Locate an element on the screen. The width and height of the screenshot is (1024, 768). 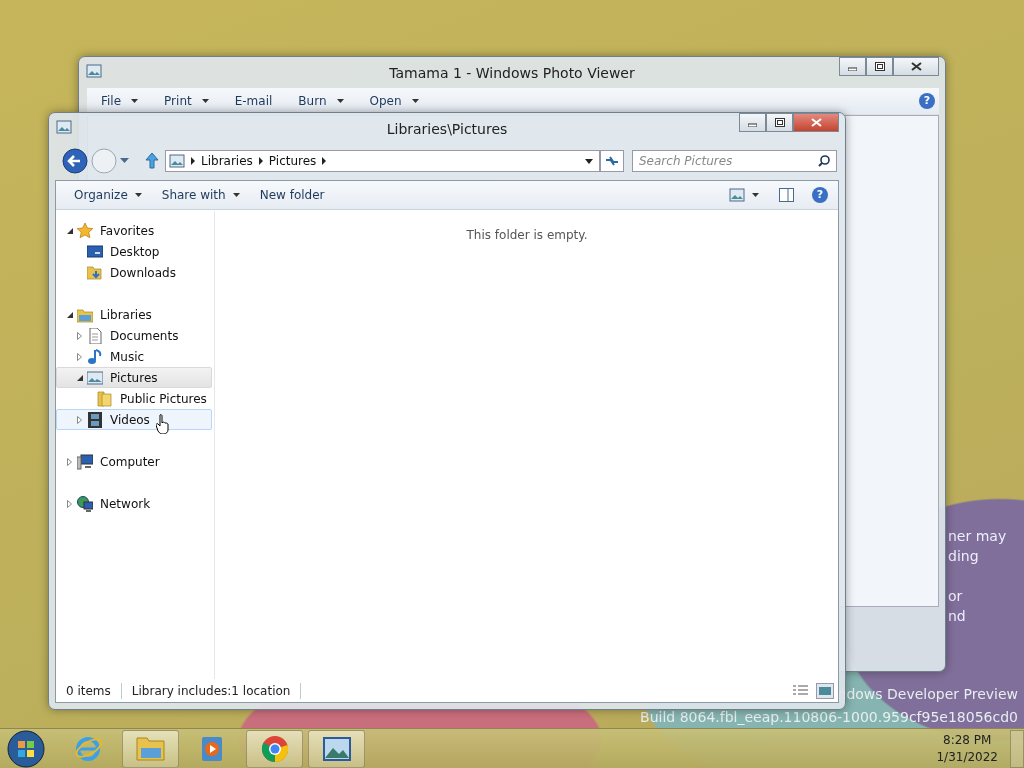
refresh-icon is located at coordinates (612, 161).